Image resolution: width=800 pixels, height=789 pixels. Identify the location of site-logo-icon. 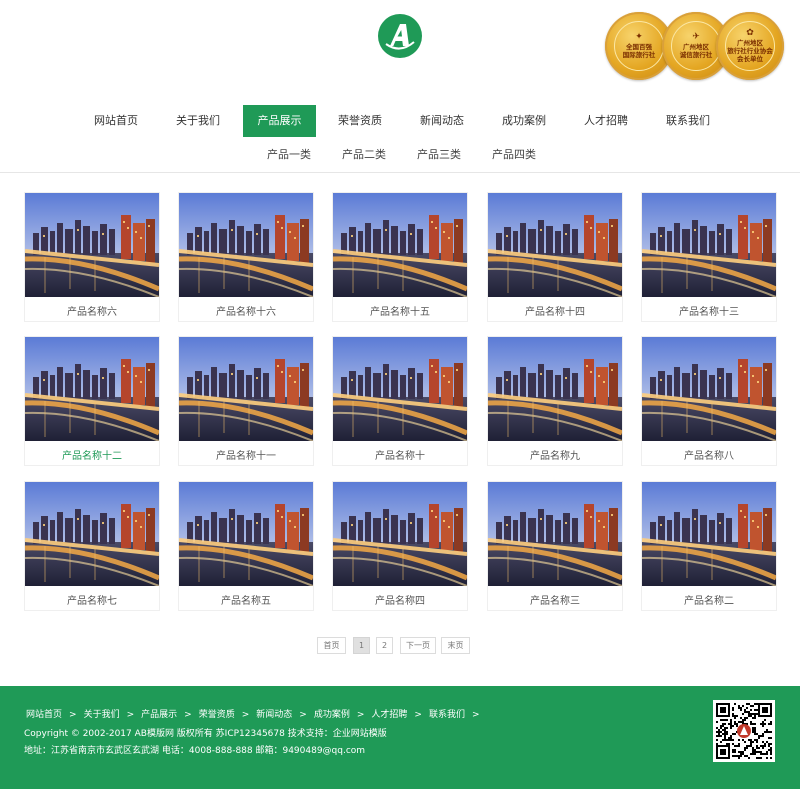
(400, 36).